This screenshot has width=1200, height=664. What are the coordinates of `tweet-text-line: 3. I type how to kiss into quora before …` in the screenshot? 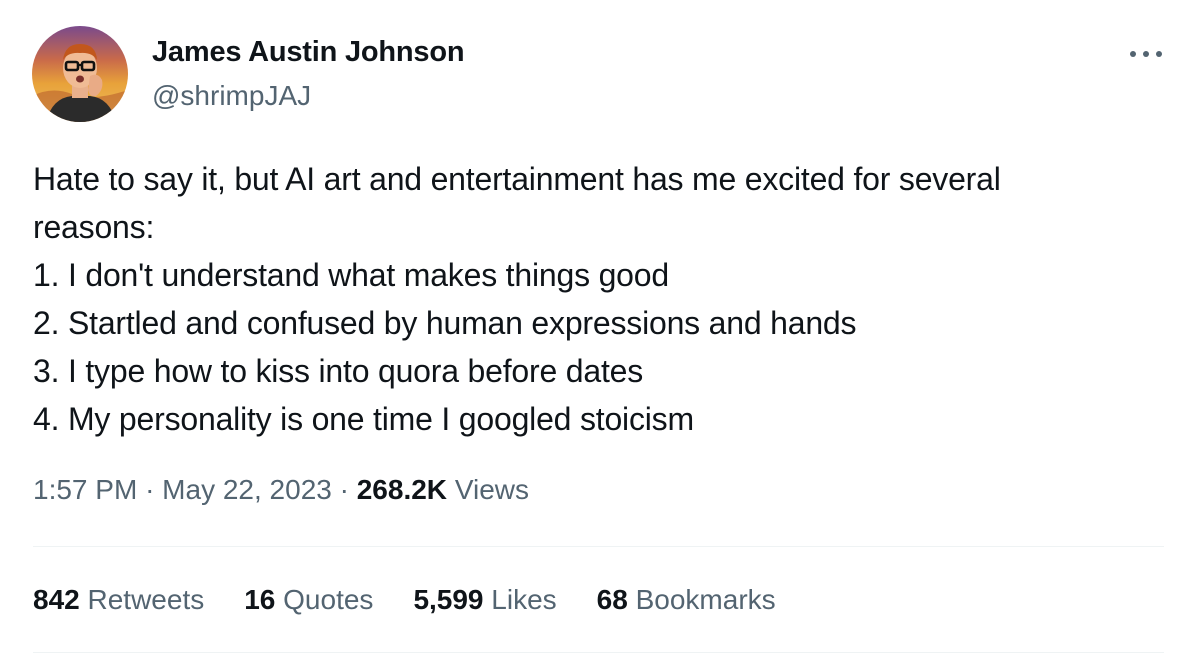 It's located at (338, 371).